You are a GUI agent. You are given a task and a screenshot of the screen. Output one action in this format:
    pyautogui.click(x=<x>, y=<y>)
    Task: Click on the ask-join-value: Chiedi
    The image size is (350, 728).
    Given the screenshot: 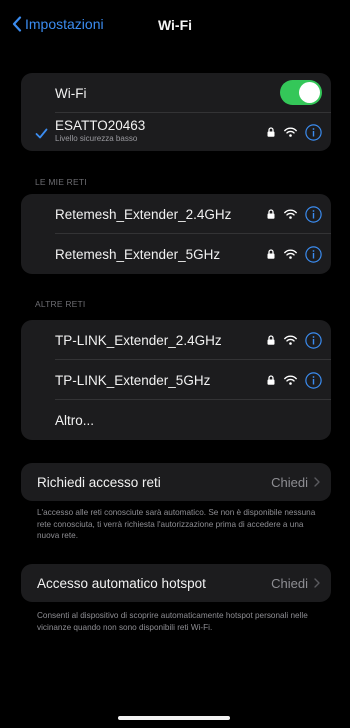 What is the action you would take?
    pyautogui.click(x=295, y=482)
    